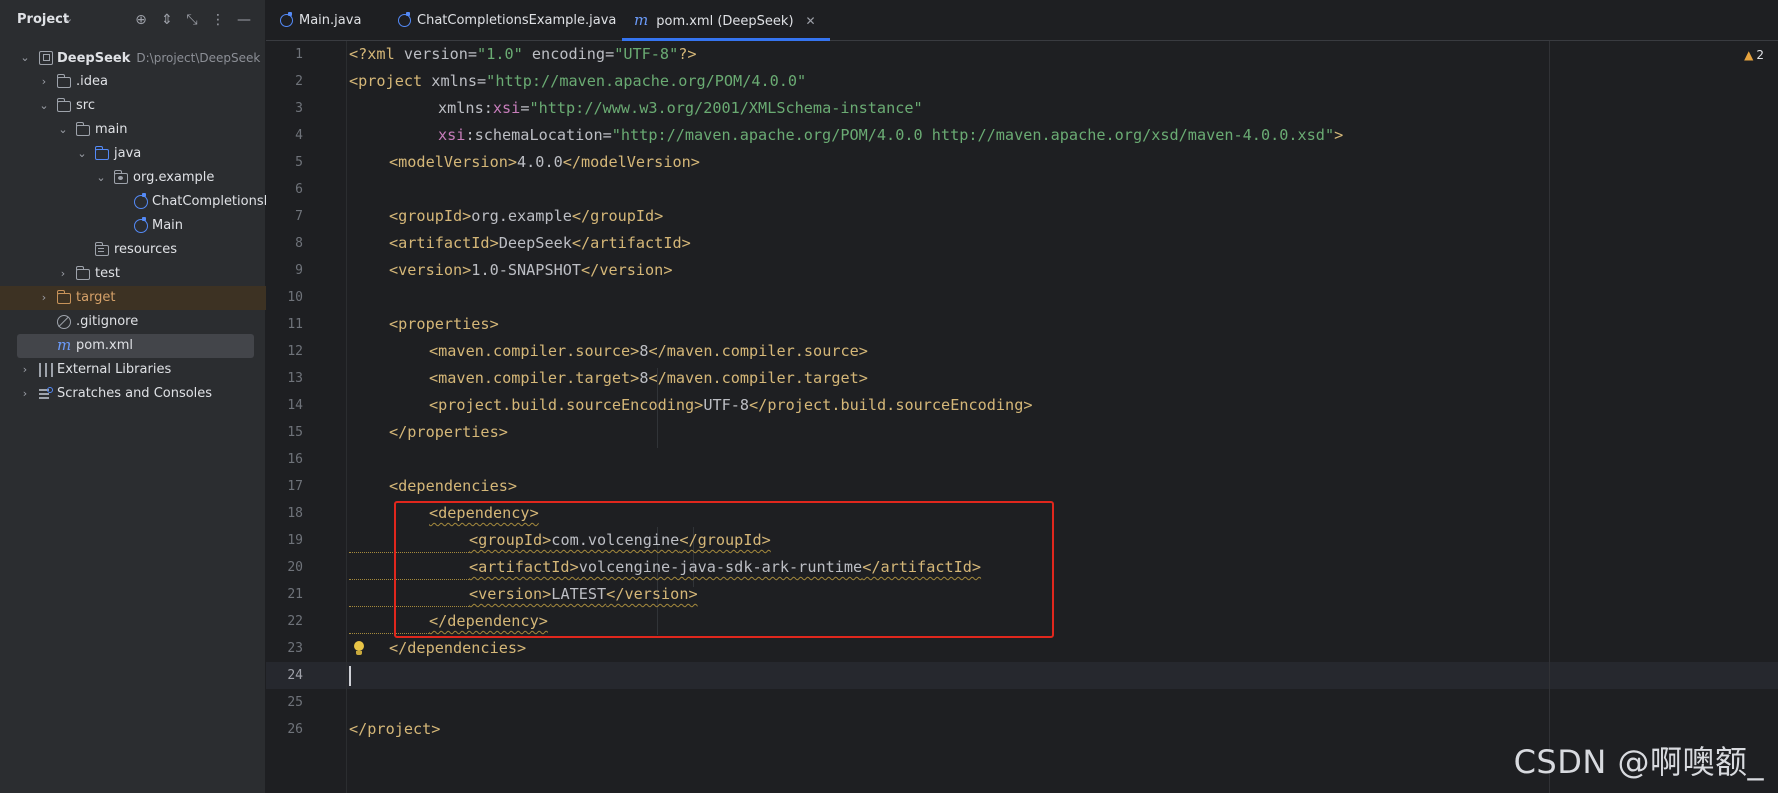 The image size is (1778, 793). What do you see at coordinates (133, 58) in the screenshot?
I see `tree-item-deepseek: ⌄ DeepSeek D:\project\DeepSeek` at bounding box center [133, 58].